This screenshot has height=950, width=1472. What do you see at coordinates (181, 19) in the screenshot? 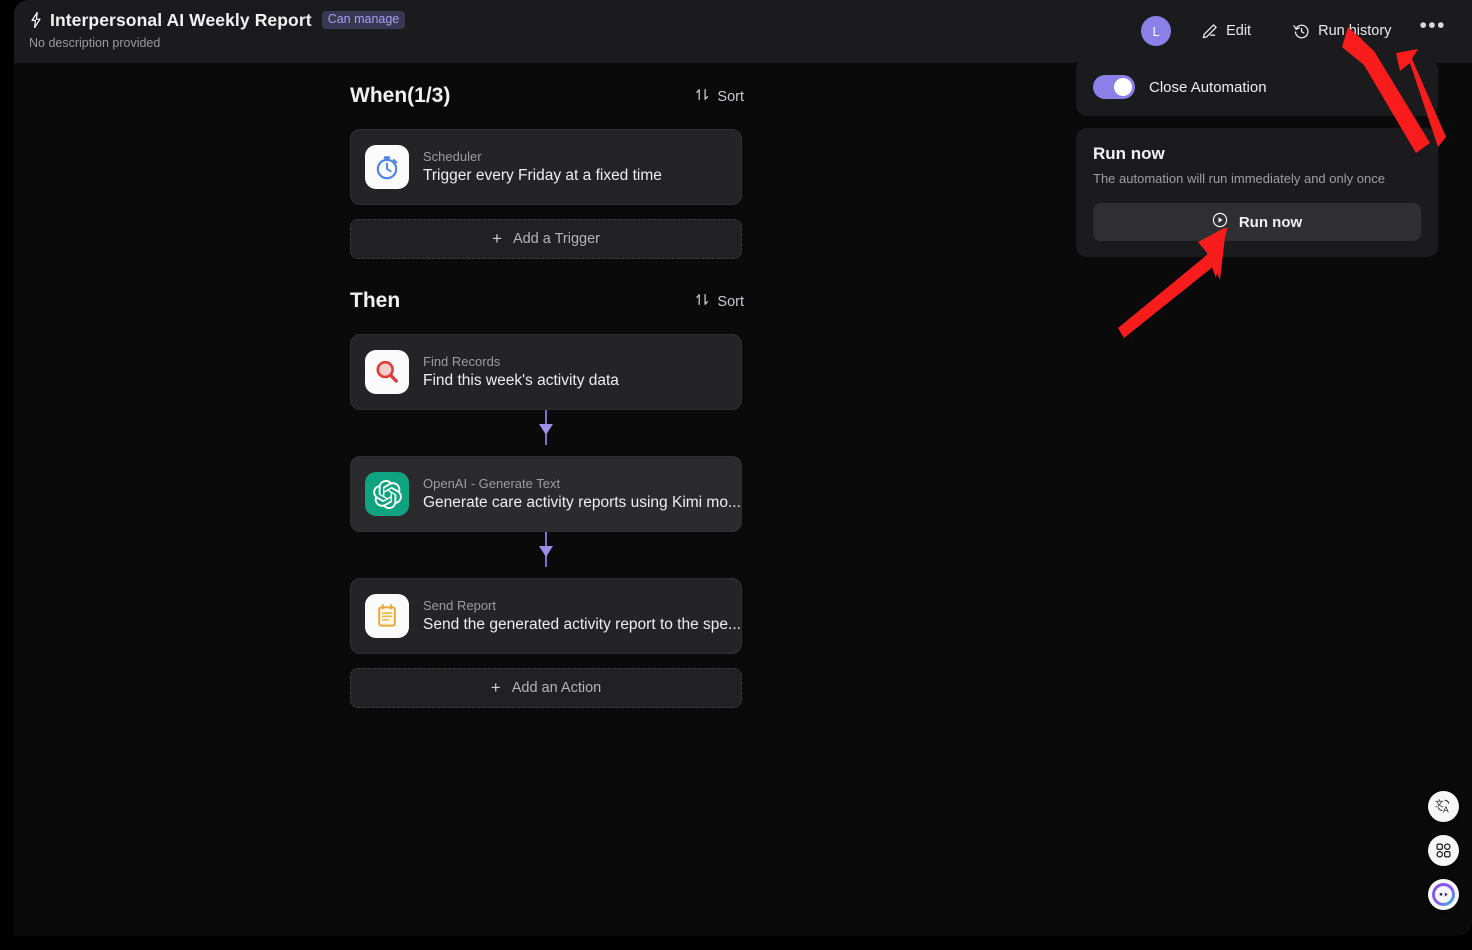
I see `page-title: Interpersonal AI Weekly Report` at bounding box center [181, 19].